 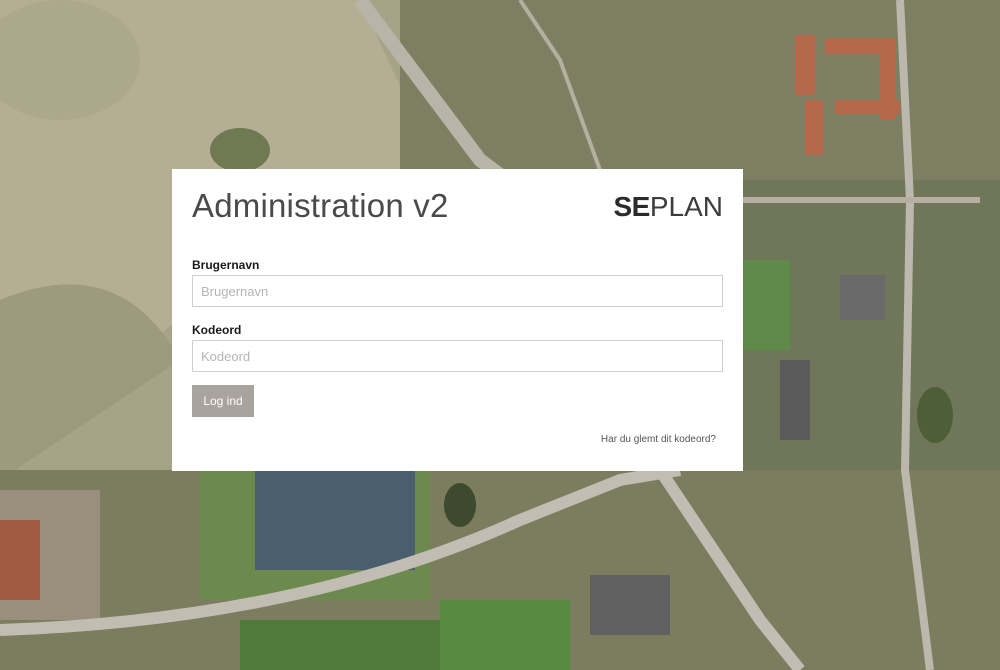 I want to click on username-input, so click(x=457, y=291).